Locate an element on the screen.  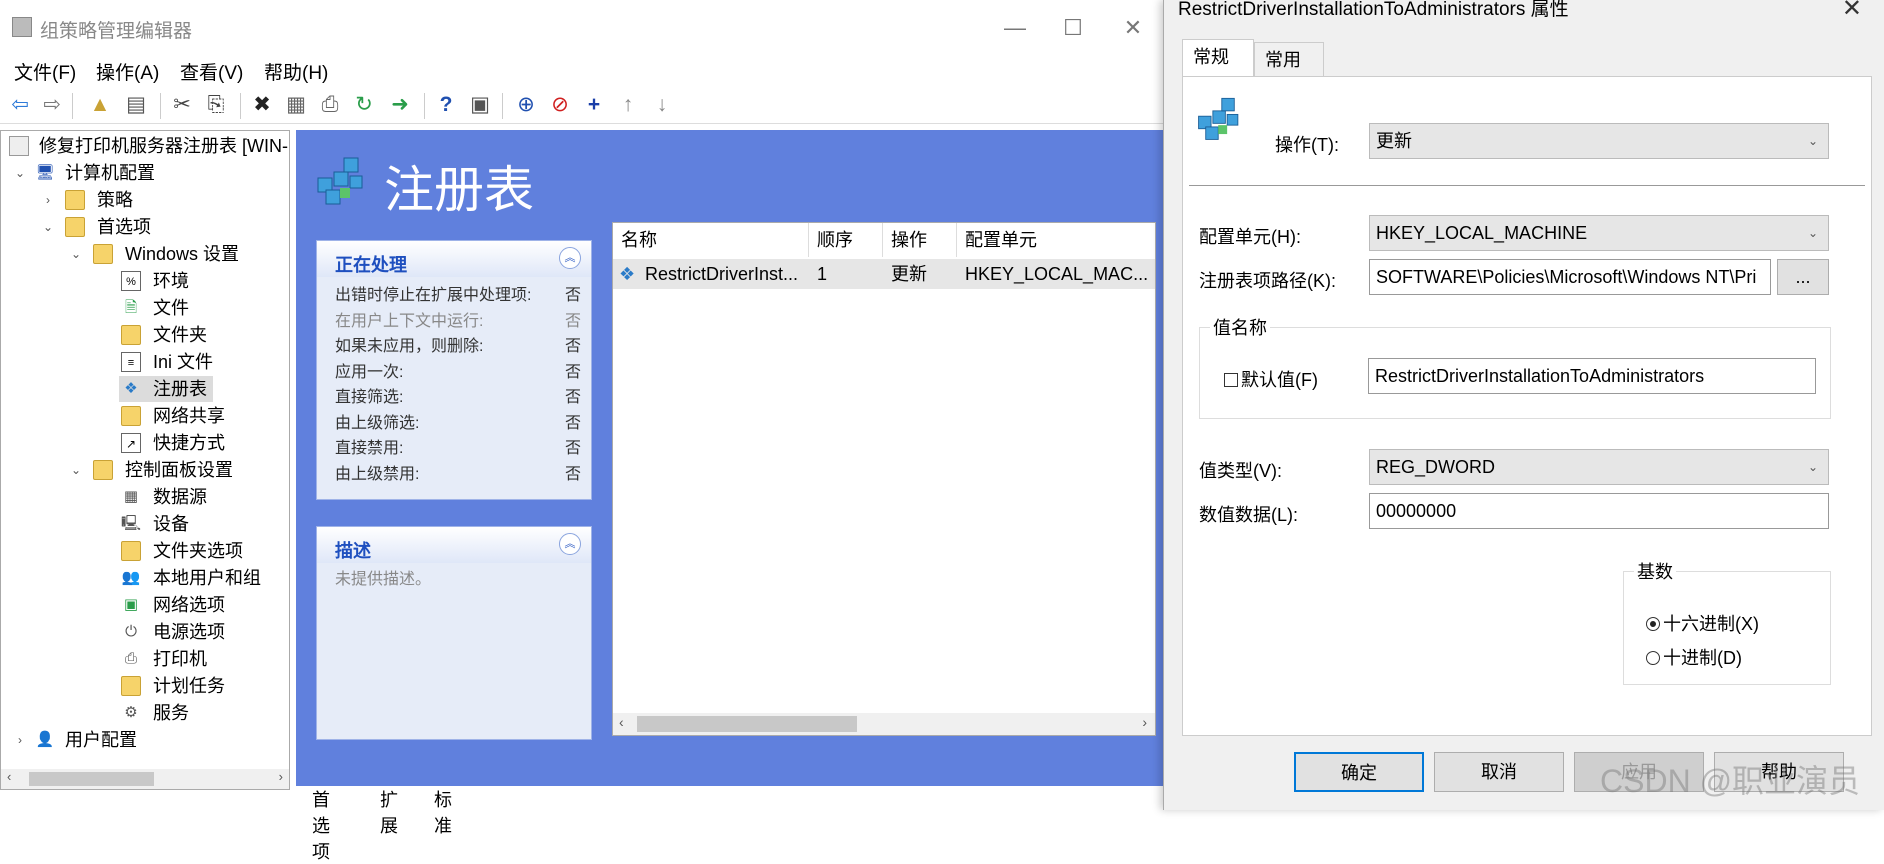
tab-common: 常用 is located at coordinates (1289, 60).